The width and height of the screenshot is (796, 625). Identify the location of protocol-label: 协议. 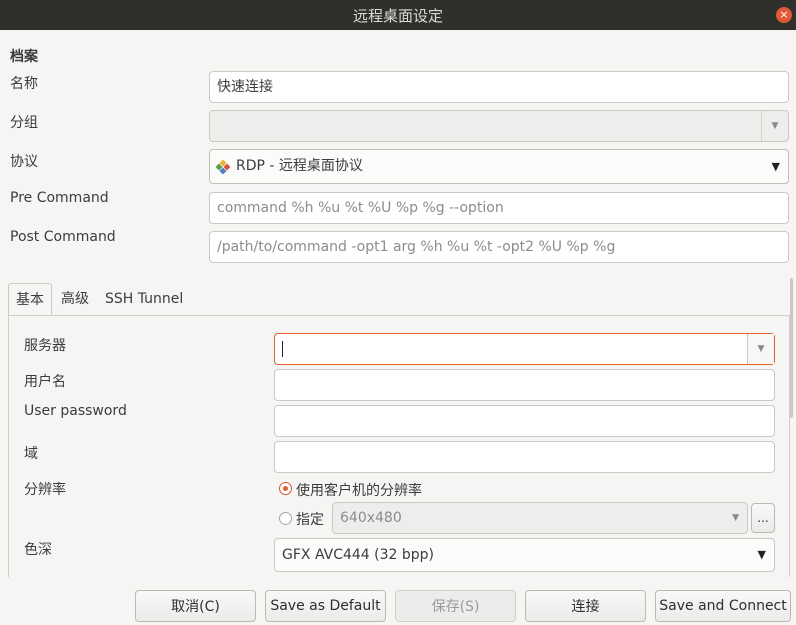
(24, 162).